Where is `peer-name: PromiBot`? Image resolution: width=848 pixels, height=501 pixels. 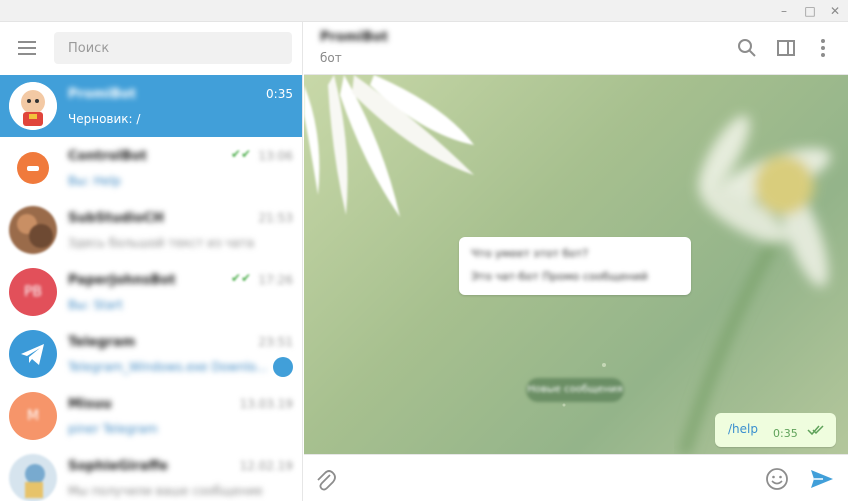 peer-name: PromiBot is located at coordinates (354, 37).